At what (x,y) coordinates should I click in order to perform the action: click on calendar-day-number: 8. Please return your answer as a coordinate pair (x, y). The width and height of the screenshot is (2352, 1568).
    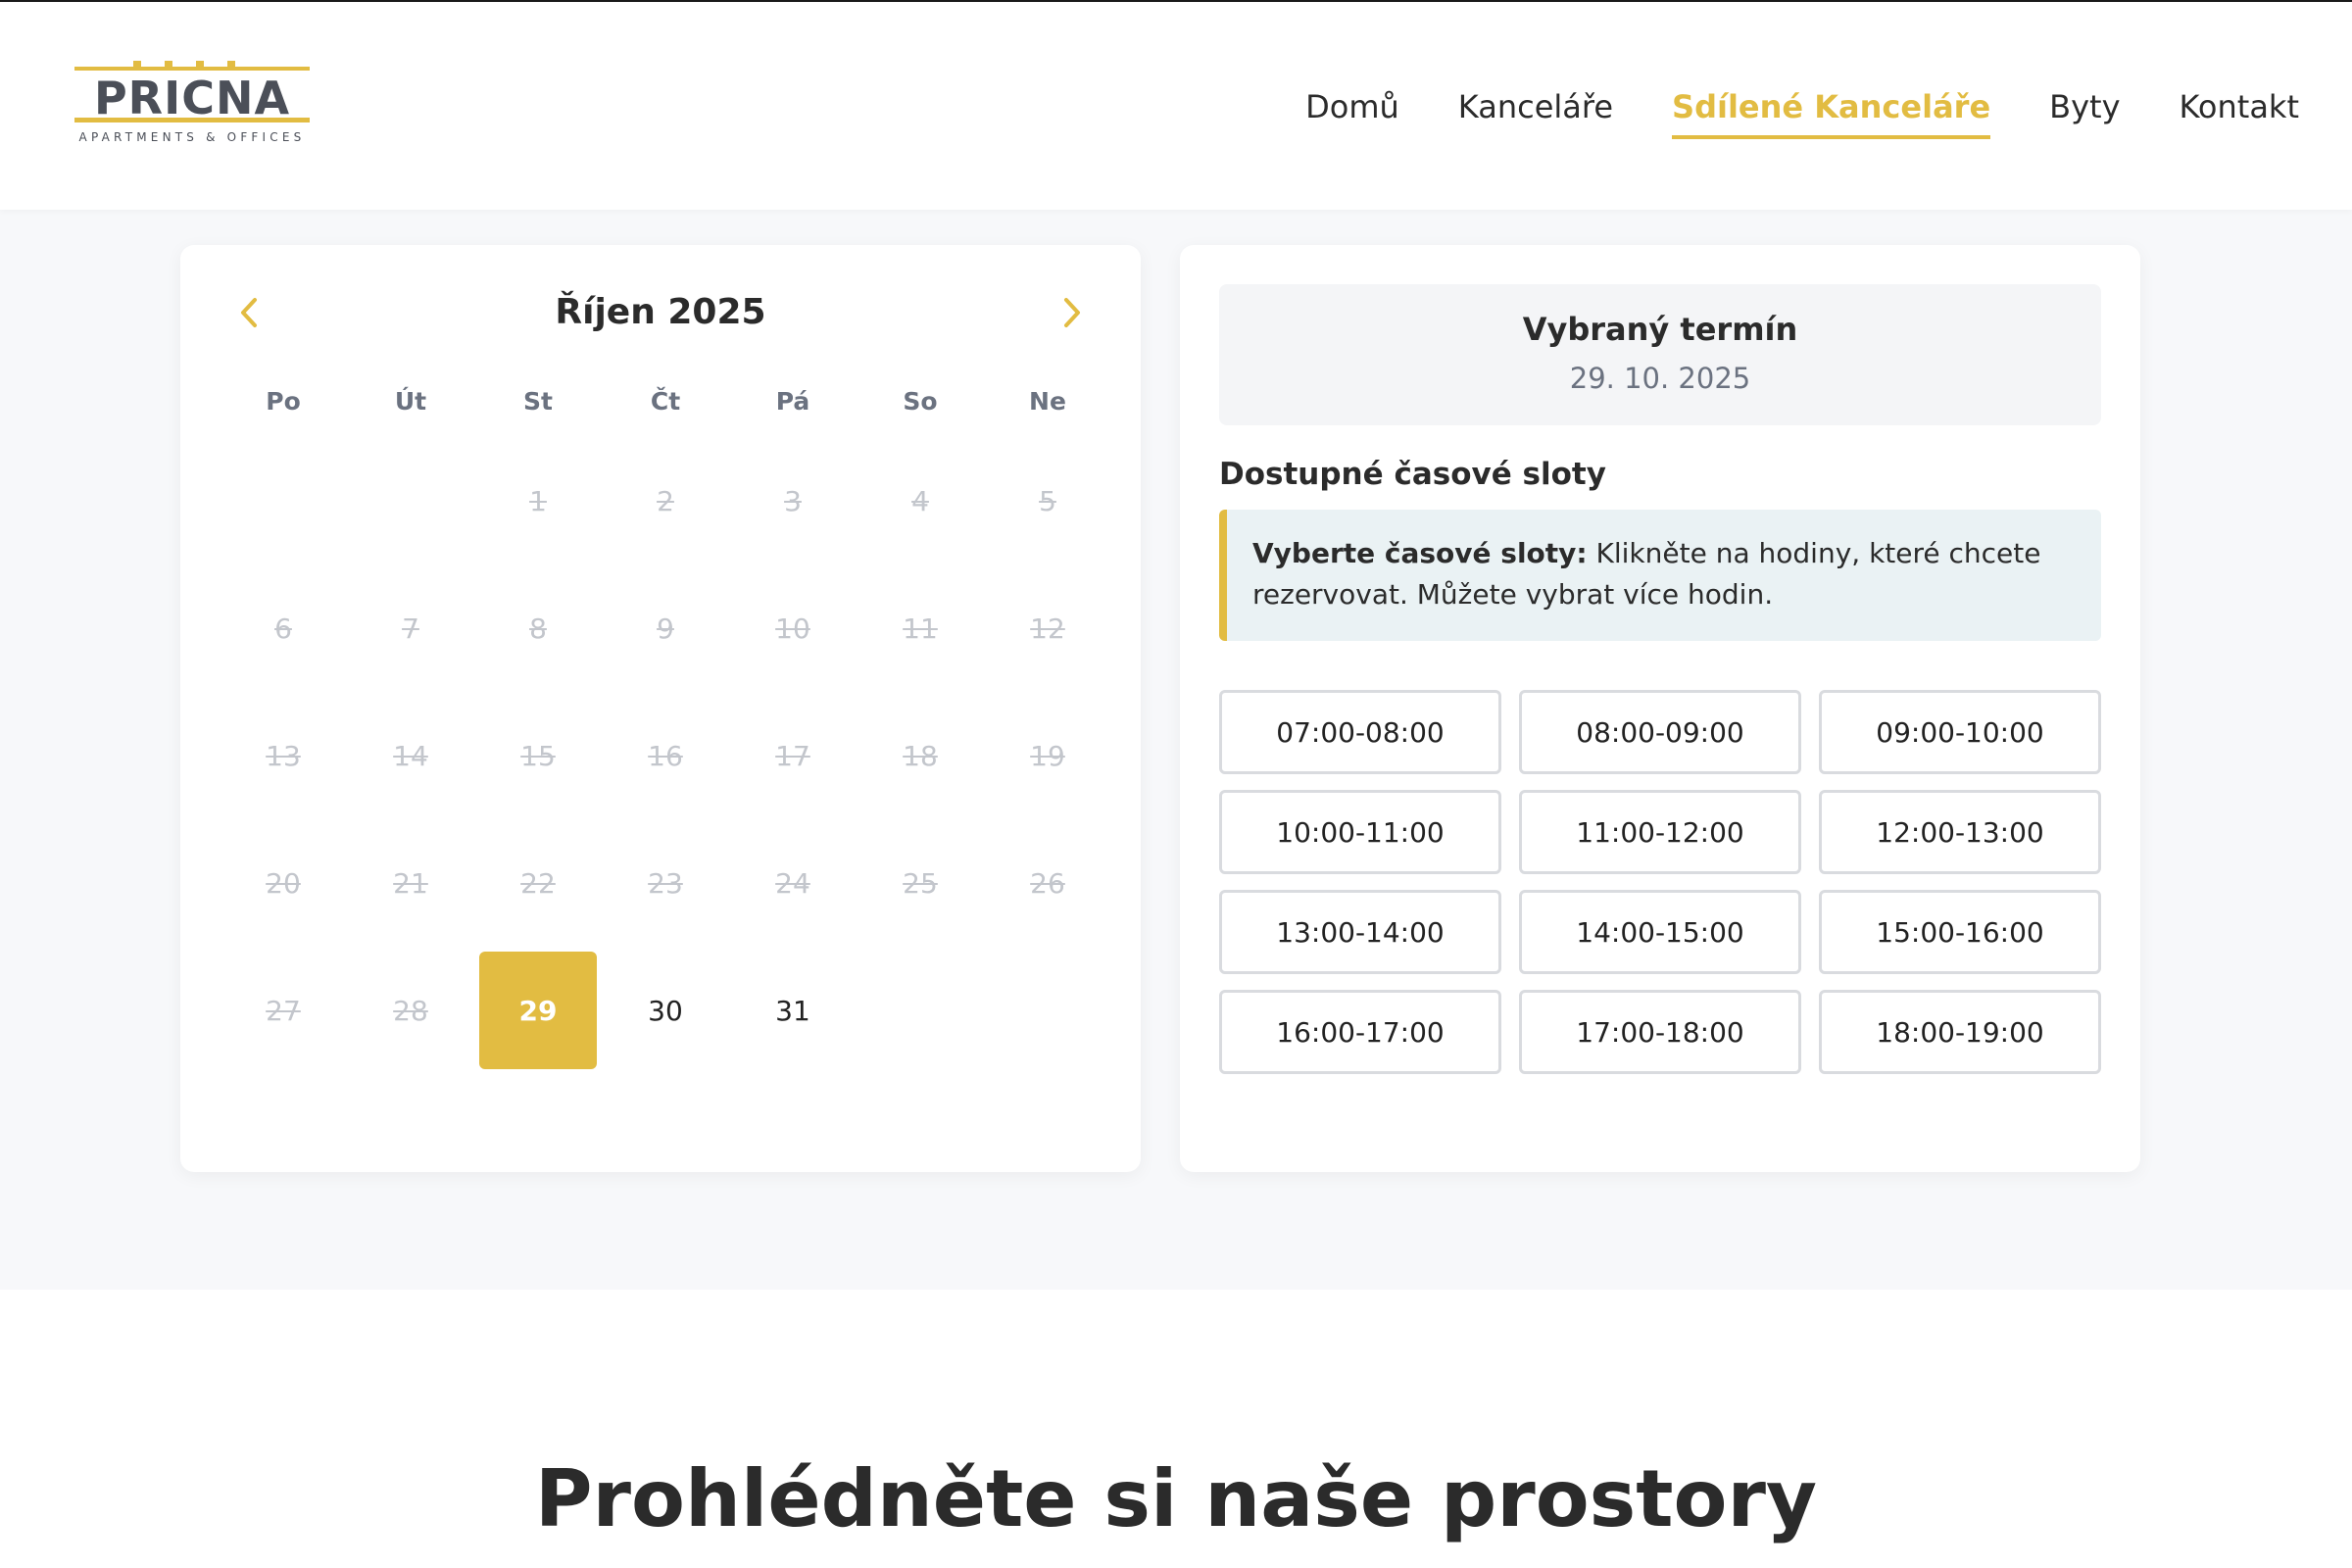
    Looking at the image, I should click on (538, 628).